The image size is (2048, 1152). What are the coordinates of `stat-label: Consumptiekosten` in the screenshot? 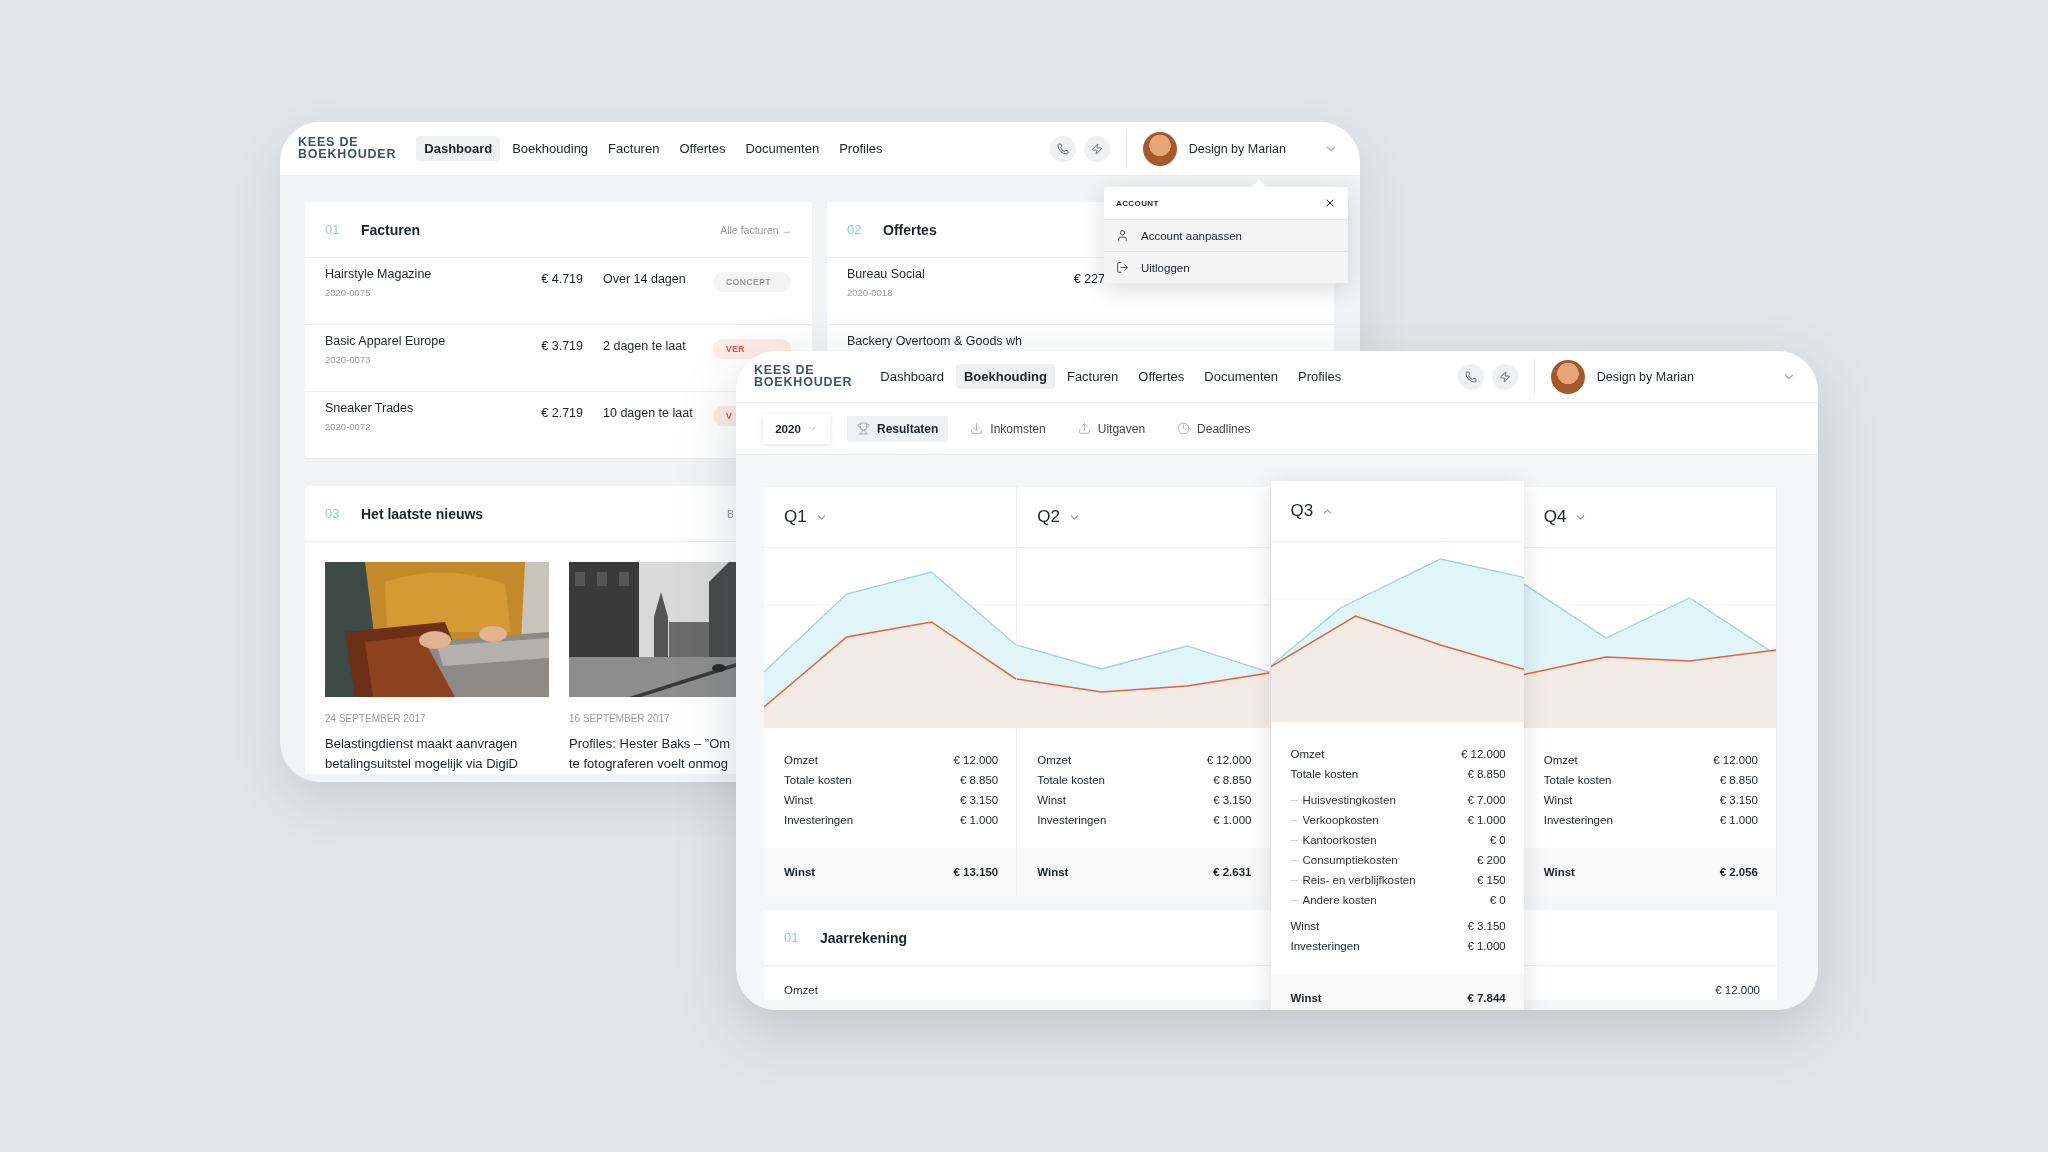 It's located at (1350, 860).